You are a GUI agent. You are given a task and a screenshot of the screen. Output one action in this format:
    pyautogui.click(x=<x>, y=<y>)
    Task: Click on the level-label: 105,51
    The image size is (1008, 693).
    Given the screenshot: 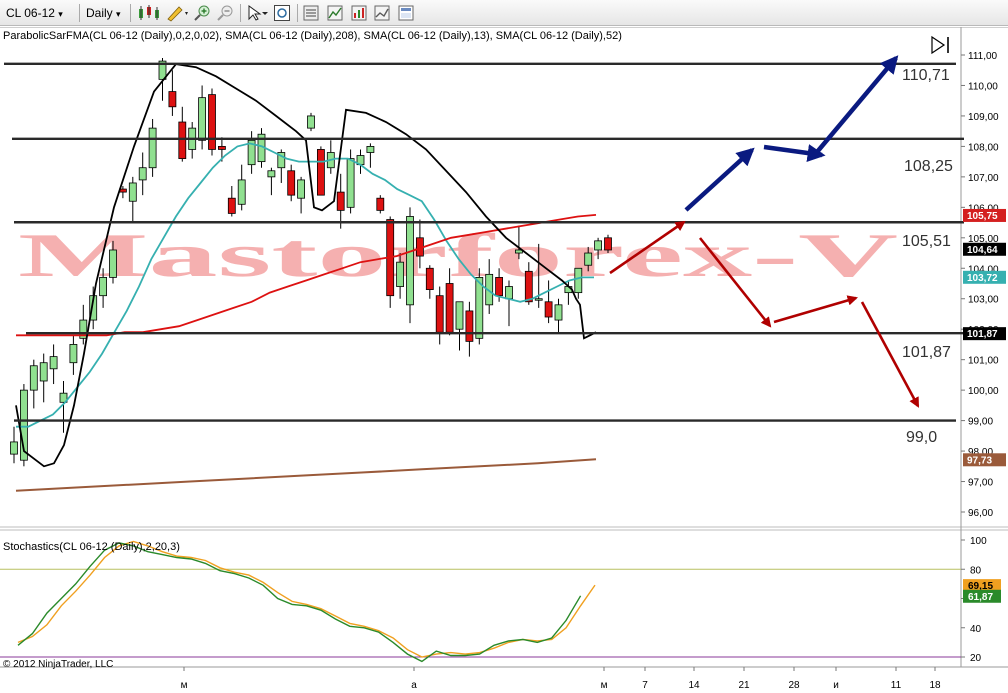 What is the action you would take?
    pyautogui.click(x=926, y=241)
    